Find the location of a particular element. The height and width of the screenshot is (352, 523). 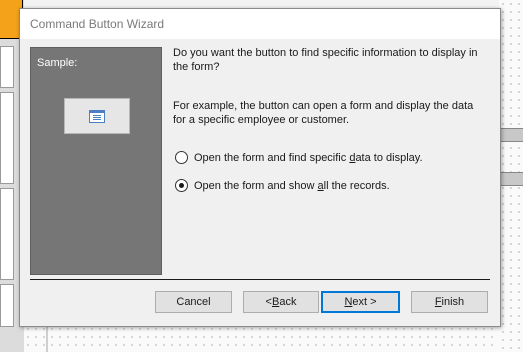

sample-label: Sample: is located at coordinates (57, 63).